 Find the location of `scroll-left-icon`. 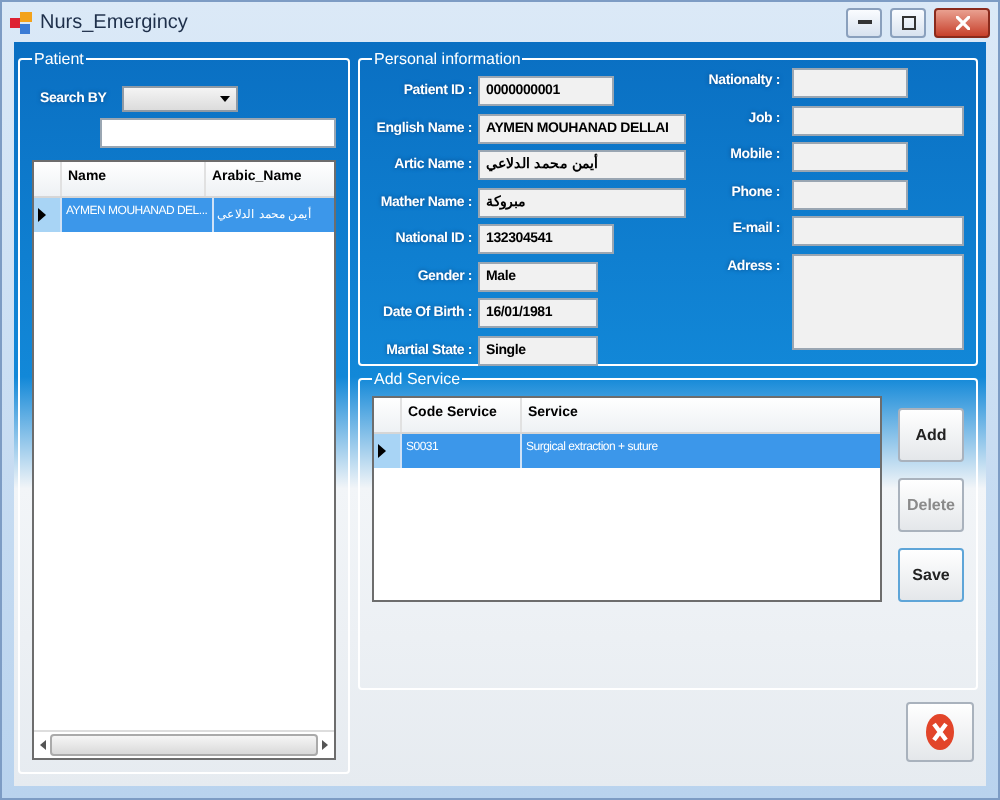

scroll-left-icon is located at coordinates (43, 745).